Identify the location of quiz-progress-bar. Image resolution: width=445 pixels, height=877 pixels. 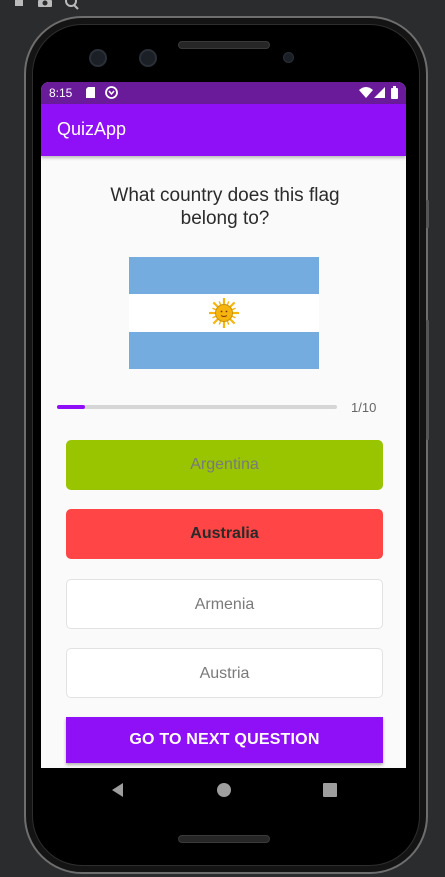
(197, 407).